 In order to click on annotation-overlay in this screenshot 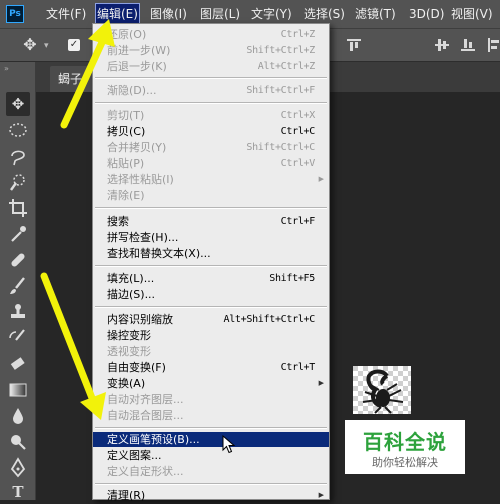, I will do `click(77, 219)`.